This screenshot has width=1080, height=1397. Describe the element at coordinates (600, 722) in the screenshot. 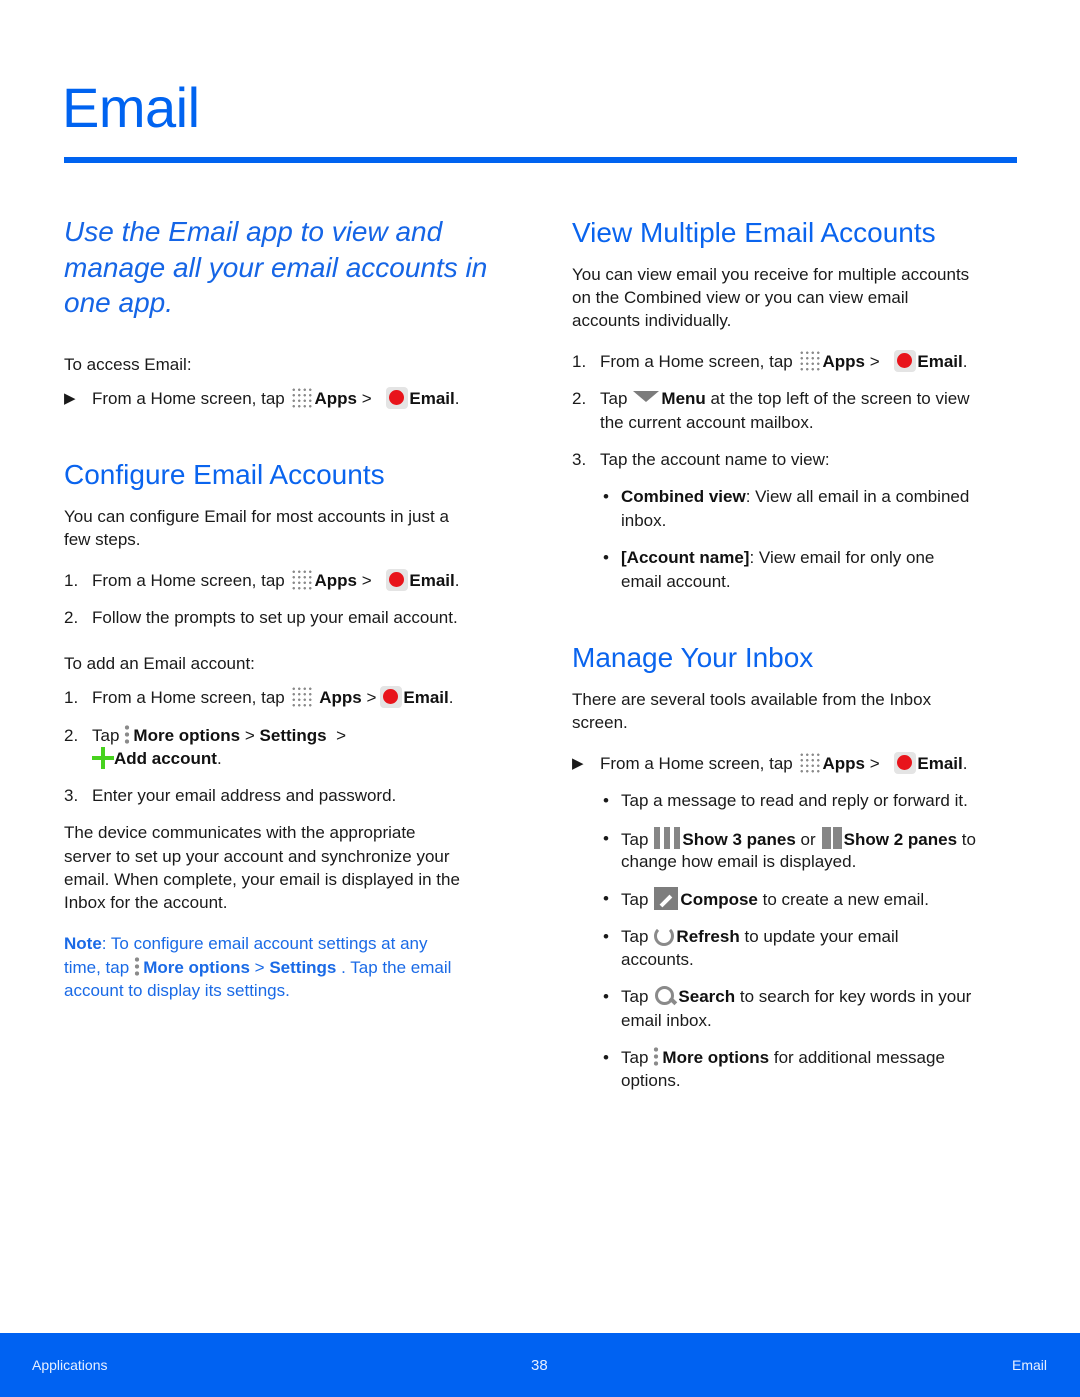

I see `inbox-desc-2: screen.` at that location.